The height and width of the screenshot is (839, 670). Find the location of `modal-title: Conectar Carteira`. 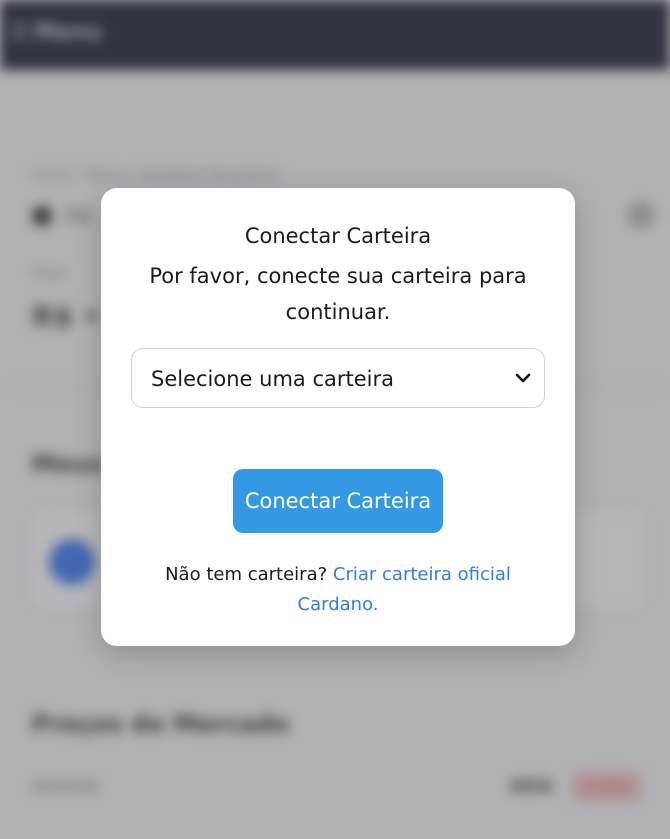

modal-title: Conectar Carteira is located at coordinates (338, 236).